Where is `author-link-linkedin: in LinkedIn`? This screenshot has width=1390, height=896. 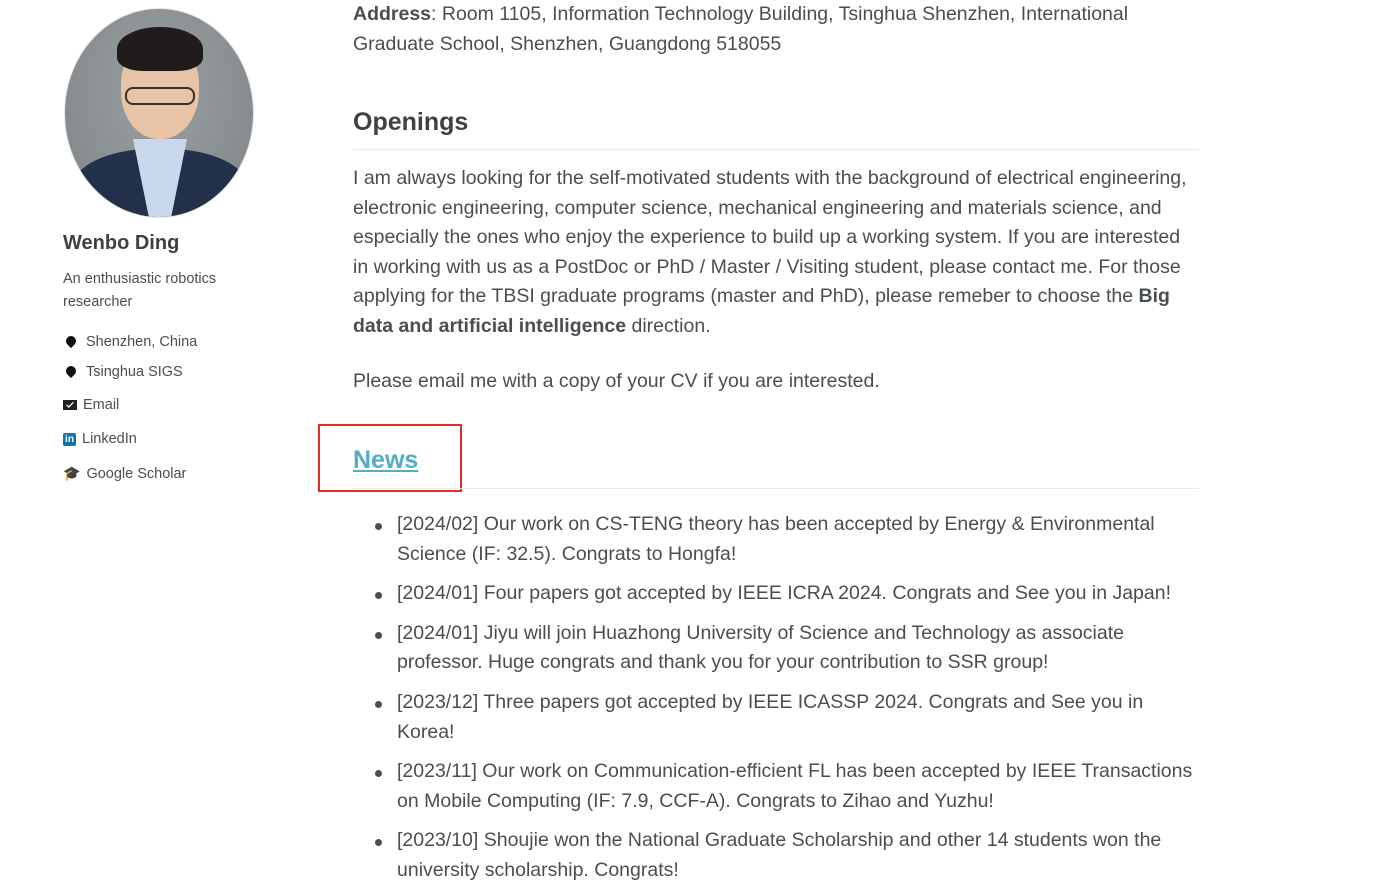
author-link-linkedin: in LinkedIn is located at coordinates (100, 439).